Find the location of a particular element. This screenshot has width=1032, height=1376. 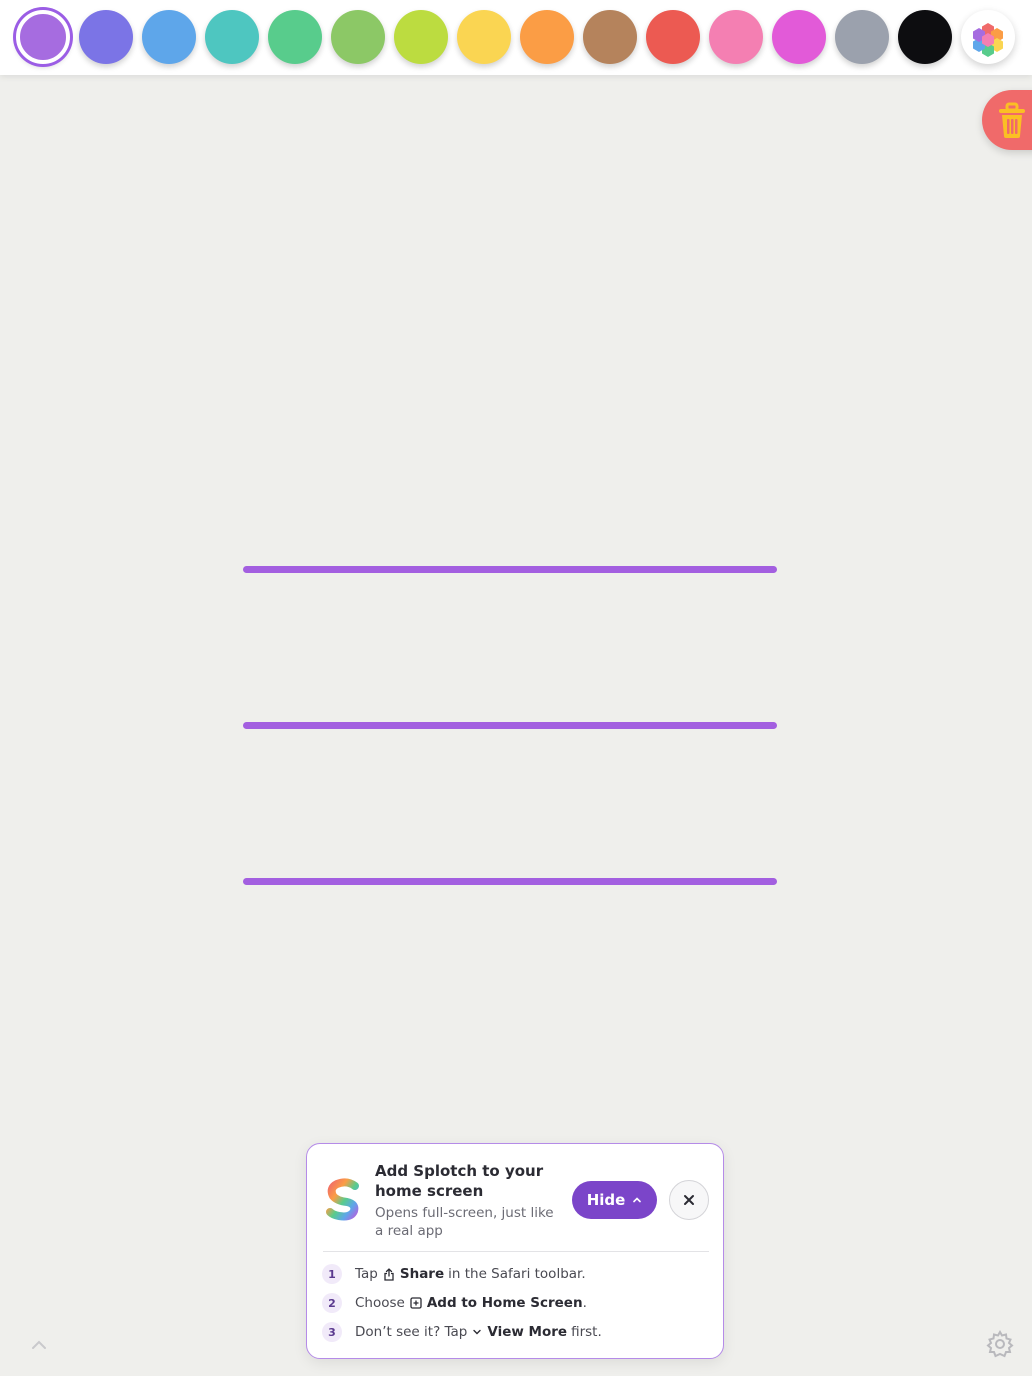

step-emphasis: Add to Home Screen is located at coordinates (504, 1303).